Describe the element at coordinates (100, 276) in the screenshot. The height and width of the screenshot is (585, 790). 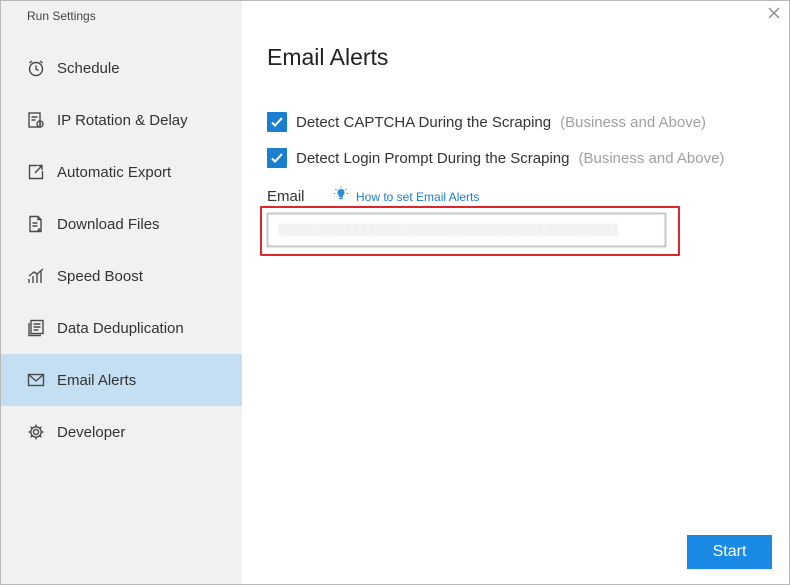
I see `sidebar-item-label: Speed Boost` at that location.